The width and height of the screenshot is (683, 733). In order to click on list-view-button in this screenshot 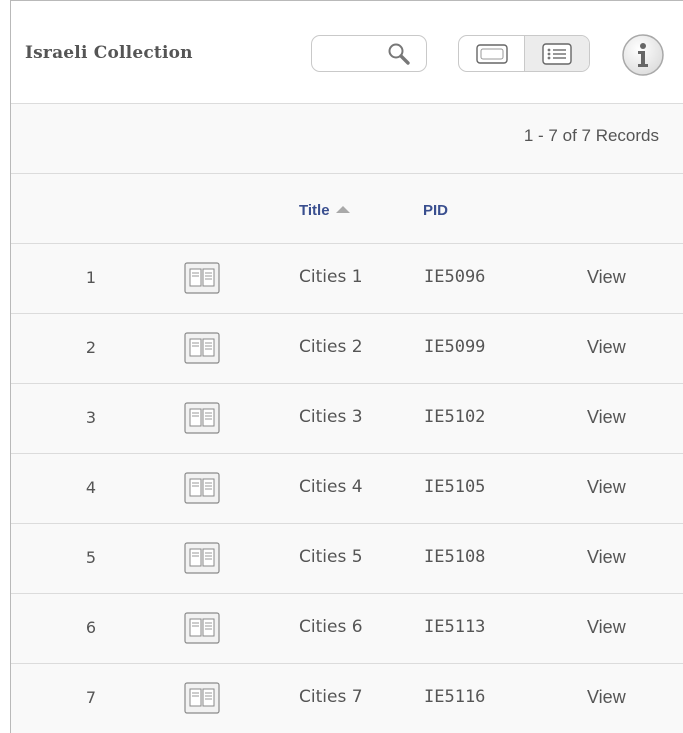, I will do `click(556, 53)`.